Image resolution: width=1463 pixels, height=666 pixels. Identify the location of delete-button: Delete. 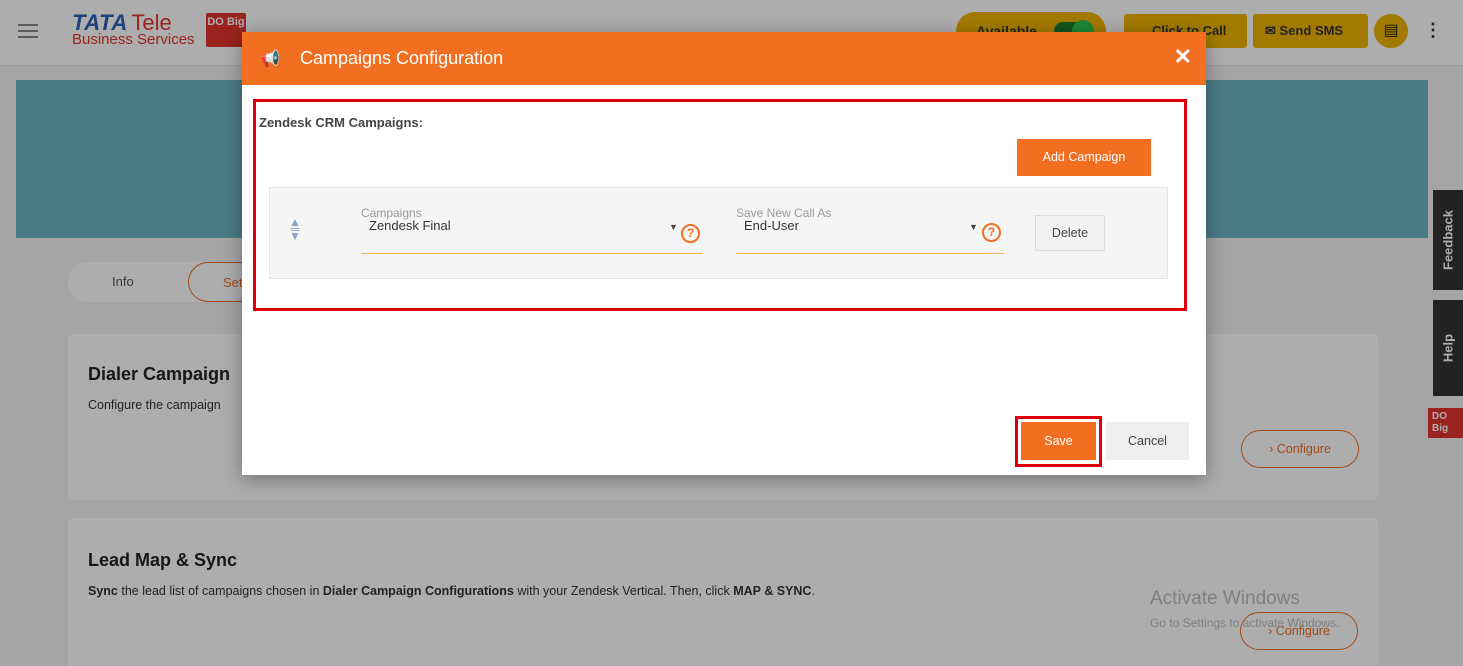
(1070, 233).